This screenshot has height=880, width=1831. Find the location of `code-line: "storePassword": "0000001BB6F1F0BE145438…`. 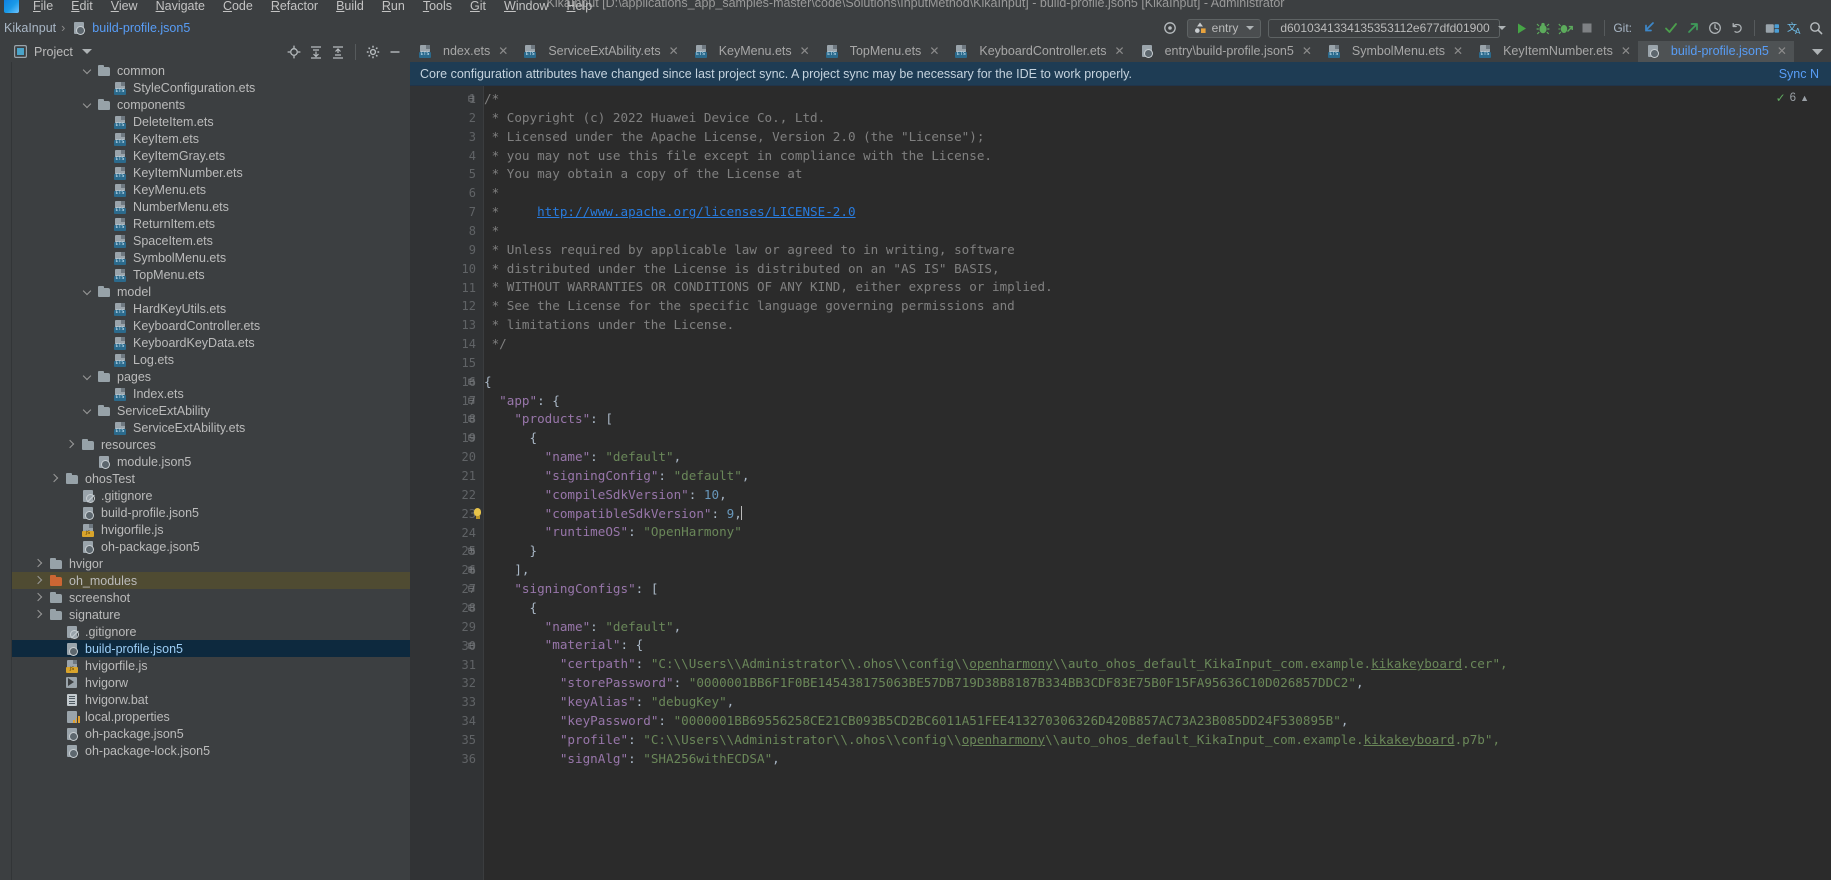

code-line: "storePassword": "0000001BB6F1F0BE145438… is located at coordinates (1157, 683).